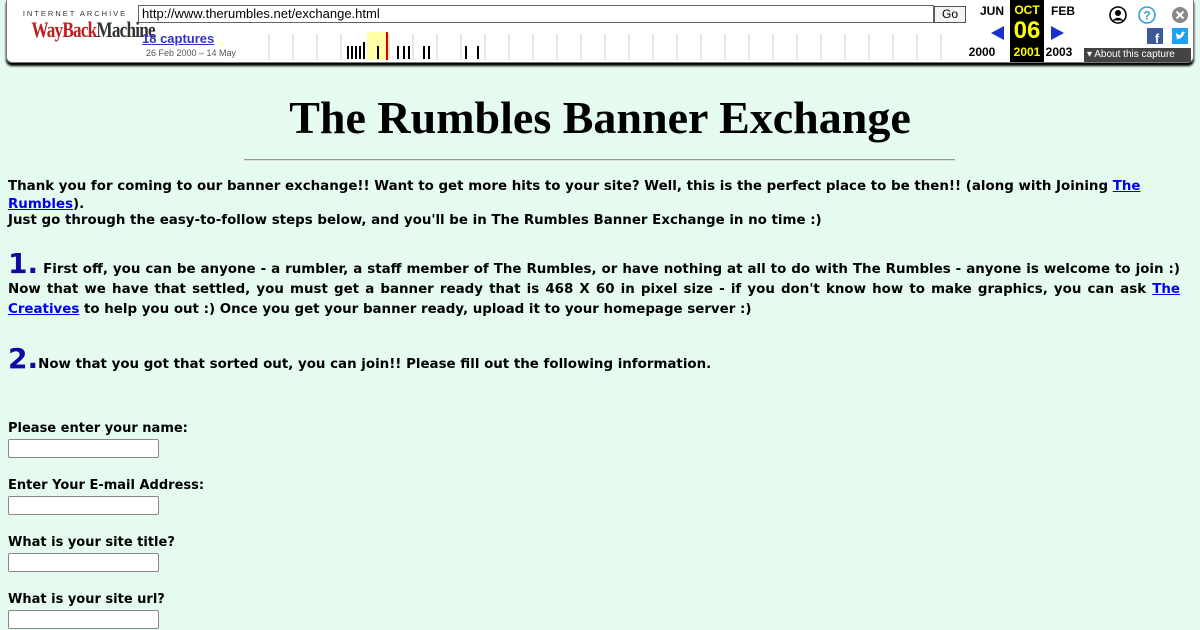  What do you see at coordinates (536, 14) in the screenshot?
I see `url-input: http://www.therumbles.net/exchange.html` at bounding box center [536, 14].